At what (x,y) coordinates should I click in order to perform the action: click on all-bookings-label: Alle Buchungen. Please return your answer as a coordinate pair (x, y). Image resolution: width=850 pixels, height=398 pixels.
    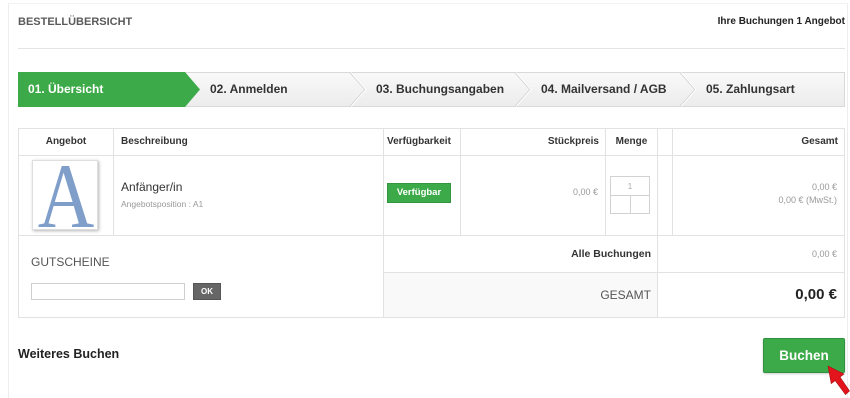
    Looking at the image, I should click on (521, 254).